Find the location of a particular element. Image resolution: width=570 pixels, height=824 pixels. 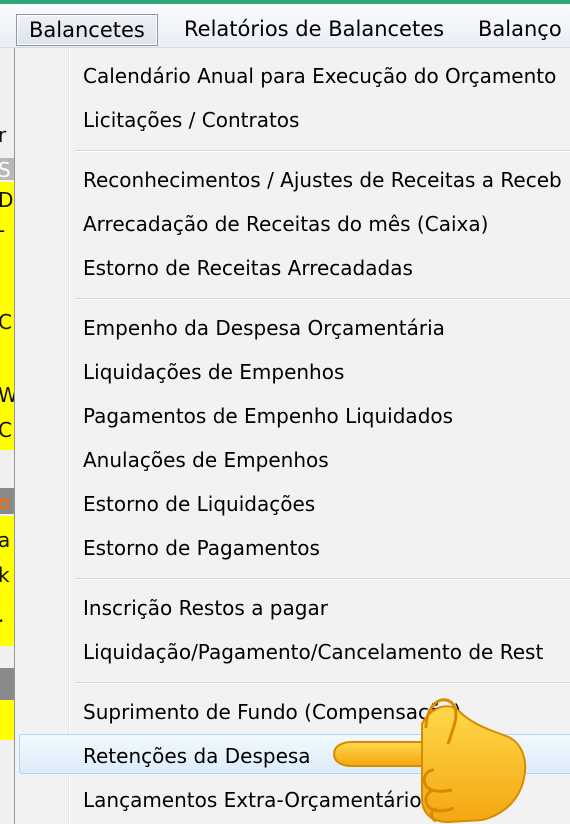

bg-glyph: o is located at coordinates (5, 502).